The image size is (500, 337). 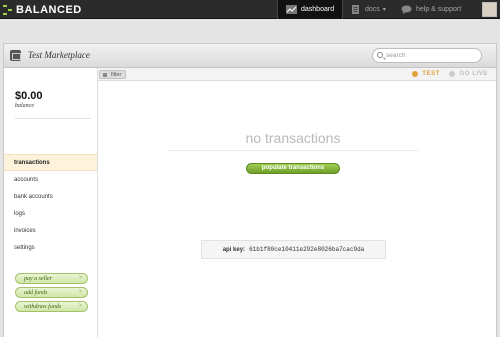 I want to click on sidebar-item-label: accounts, so click(x=26, y=179).